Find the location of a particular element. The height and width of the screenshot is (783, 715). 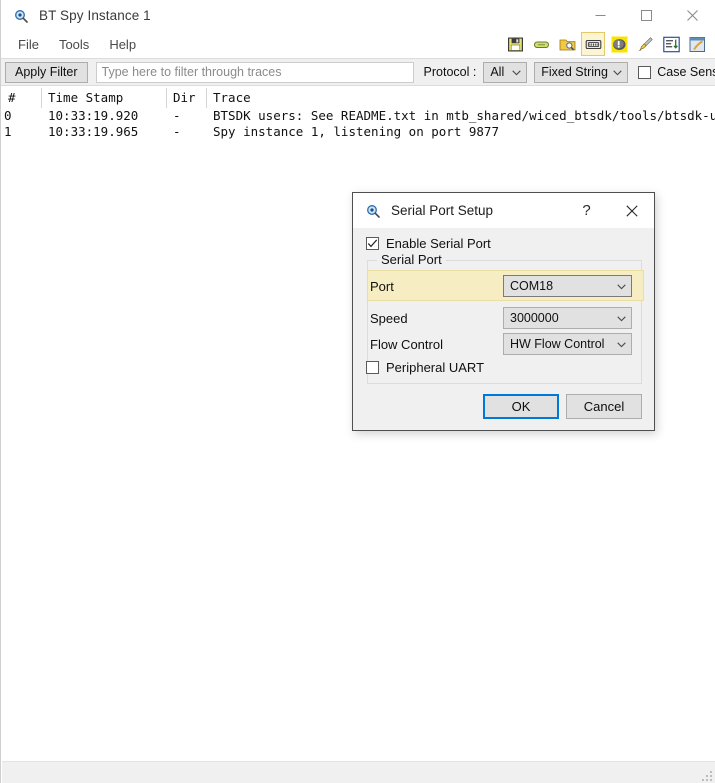

dialog-window-controls: ? is located at coordinates (609, 210).